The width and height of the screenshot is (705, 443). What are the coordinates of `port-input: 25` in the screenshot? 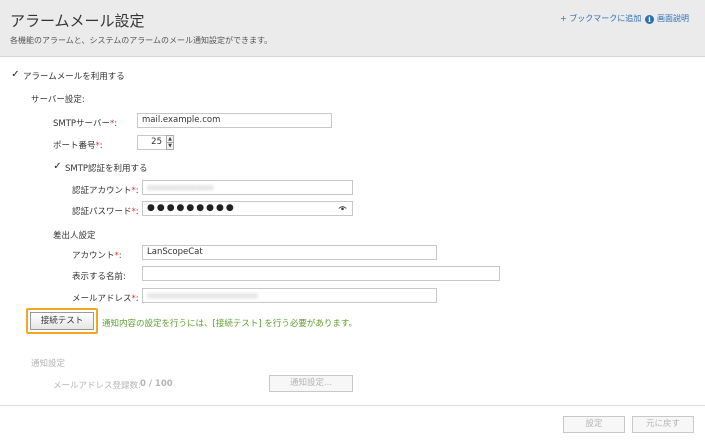 It's located at (152, 142).